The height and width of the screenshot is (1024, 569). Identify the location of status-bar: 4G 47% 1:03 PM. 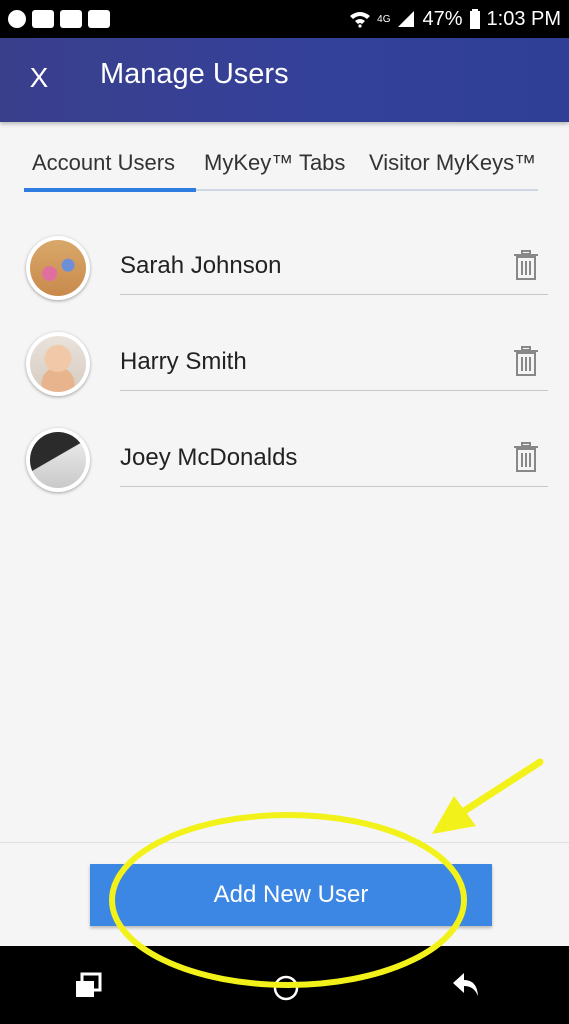
(284, 19).